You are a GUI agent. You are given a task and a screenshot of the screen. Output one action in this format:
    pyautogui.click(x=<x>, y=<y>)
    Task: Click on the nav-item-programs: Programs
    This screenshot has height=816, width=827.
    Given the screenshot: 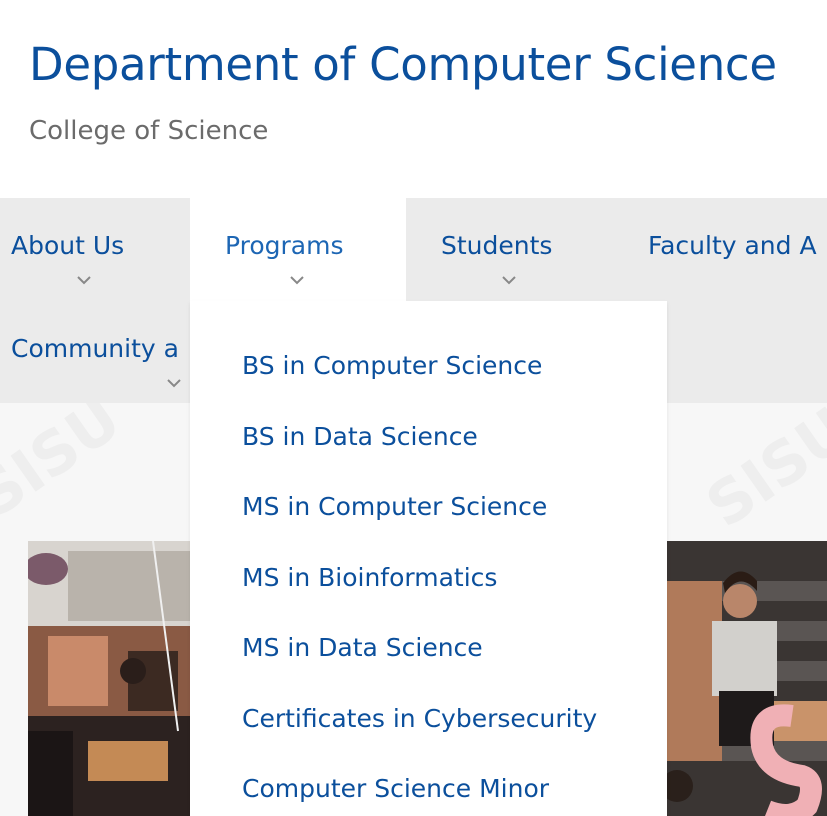 What is the action you would take?
    pyautogui.click(x=298, y=249)
    